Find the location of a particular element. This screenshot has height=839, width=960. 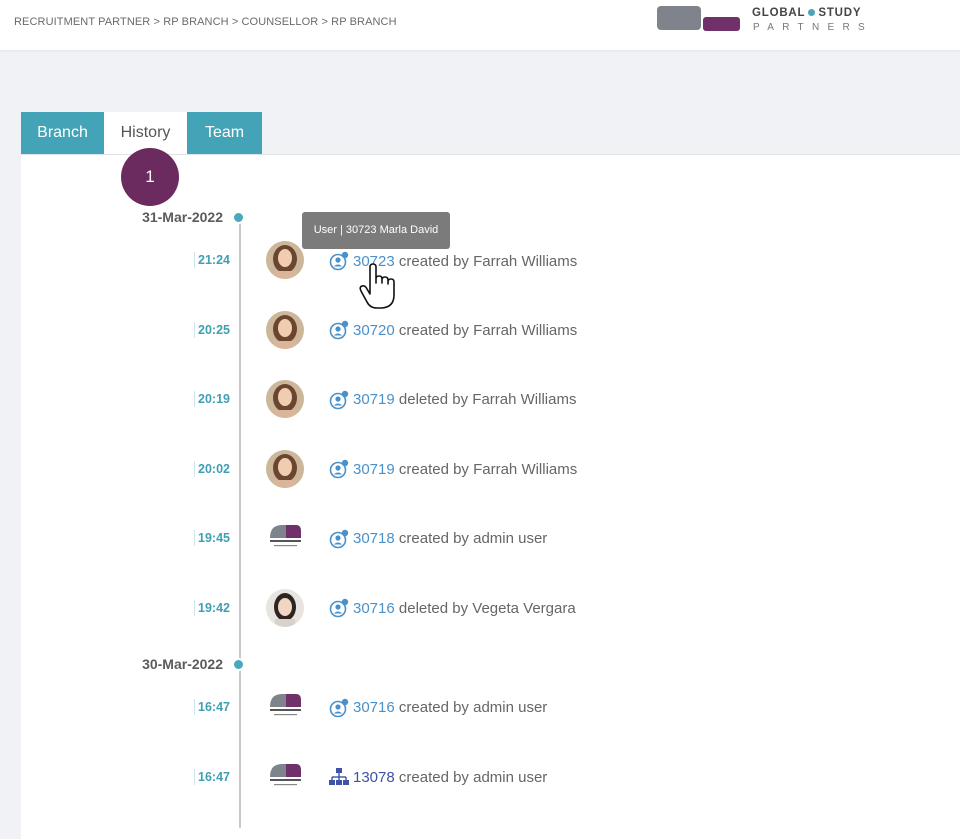

logo-dot is located at coordinates (812, 12).